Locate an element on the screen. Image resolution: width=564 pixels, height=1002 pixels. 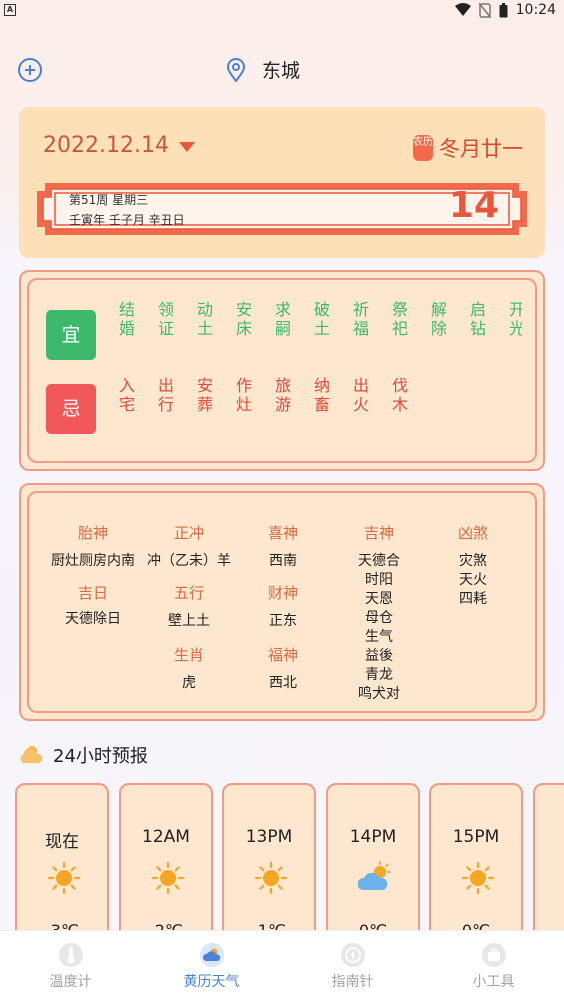
status-time: 10:24 is located at coordinates (535, 10).